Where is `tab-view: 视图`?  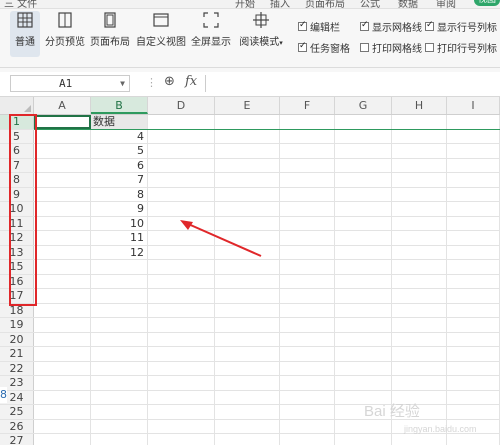
tab-view: 视图 is located at coordinates (487, 3).